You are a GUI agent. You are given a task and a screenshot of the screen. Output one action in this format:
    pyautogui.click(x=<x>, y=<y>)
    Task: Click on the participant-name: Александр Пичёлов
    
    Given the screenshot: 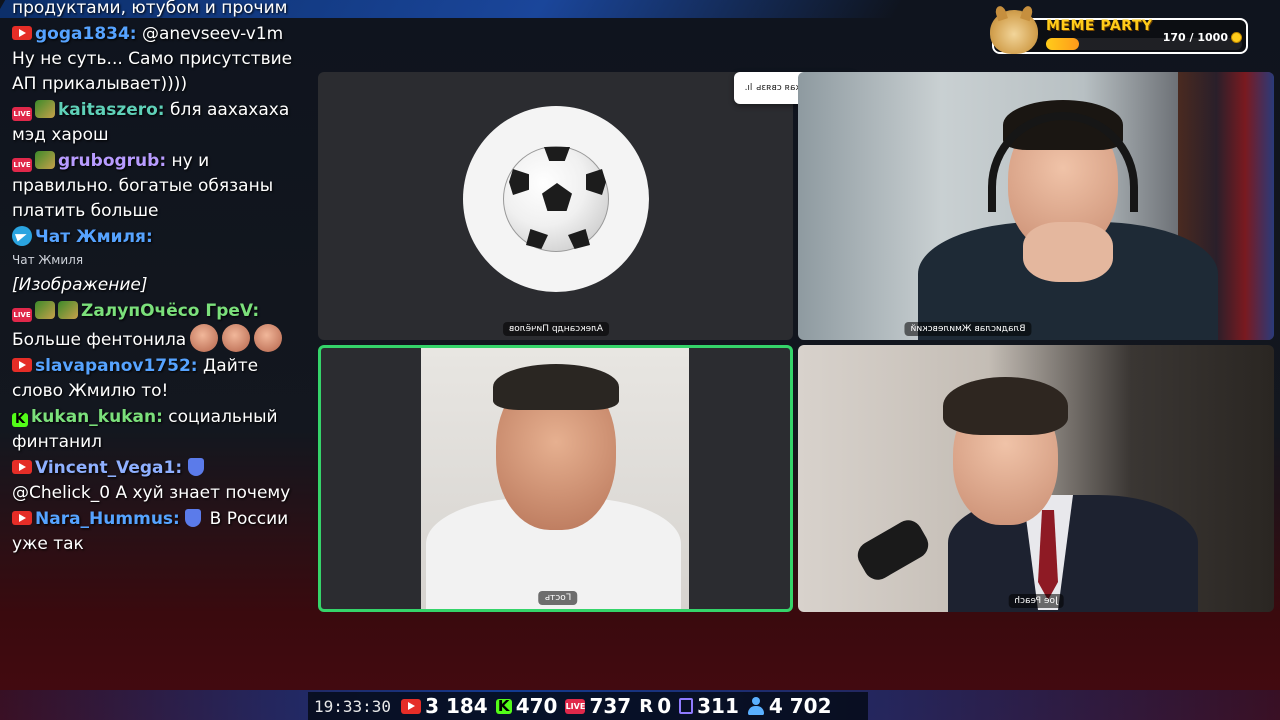 What is the action you would take?
    pyautogui.click(x=555, y=329)
    